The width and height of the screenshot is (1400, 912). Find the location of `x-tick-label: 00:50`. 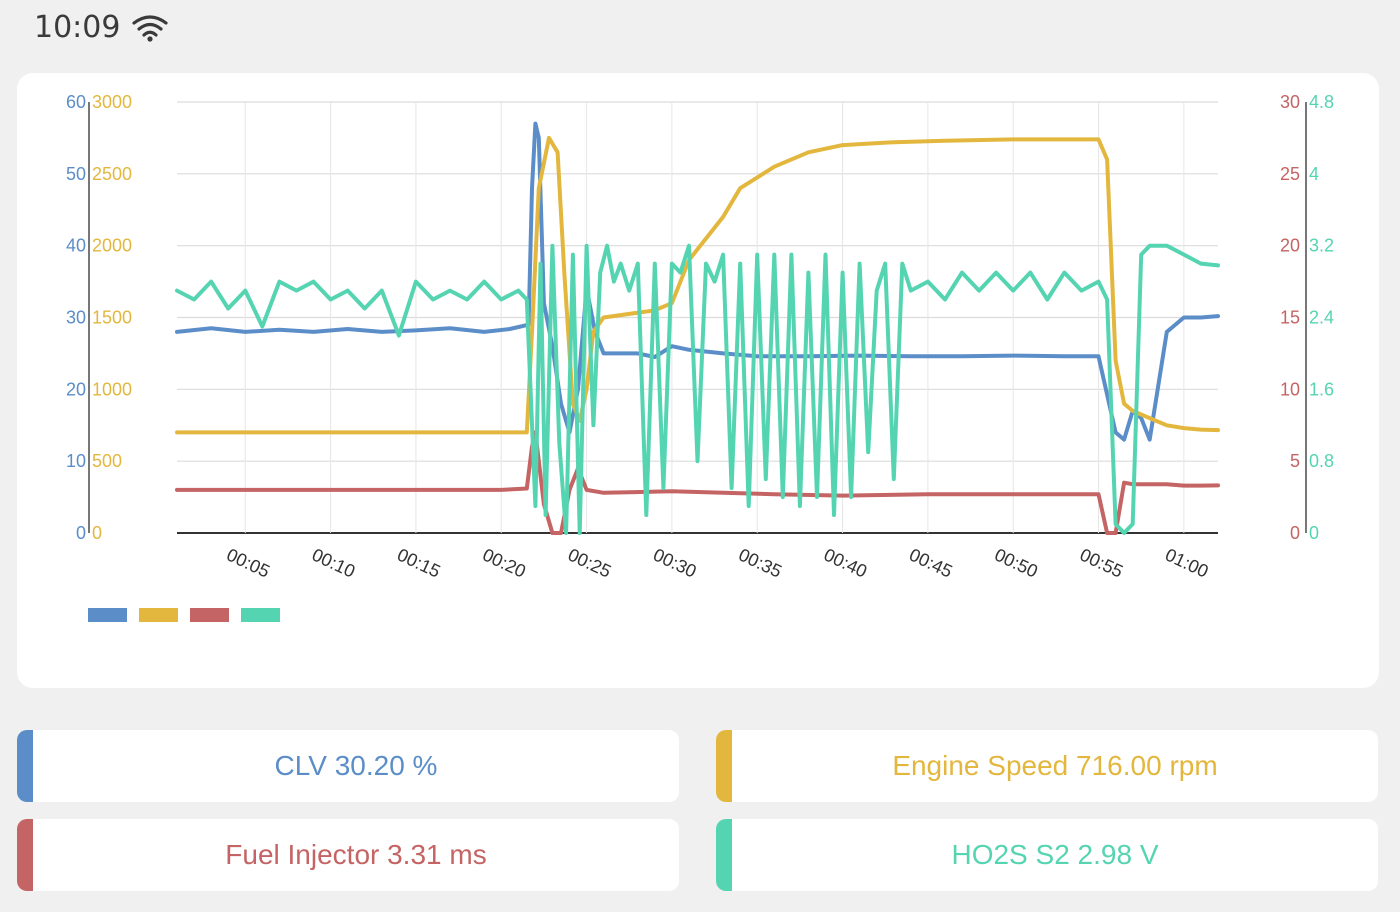

x-tick-label: 00:50 is located at coordinates (1016, 562).